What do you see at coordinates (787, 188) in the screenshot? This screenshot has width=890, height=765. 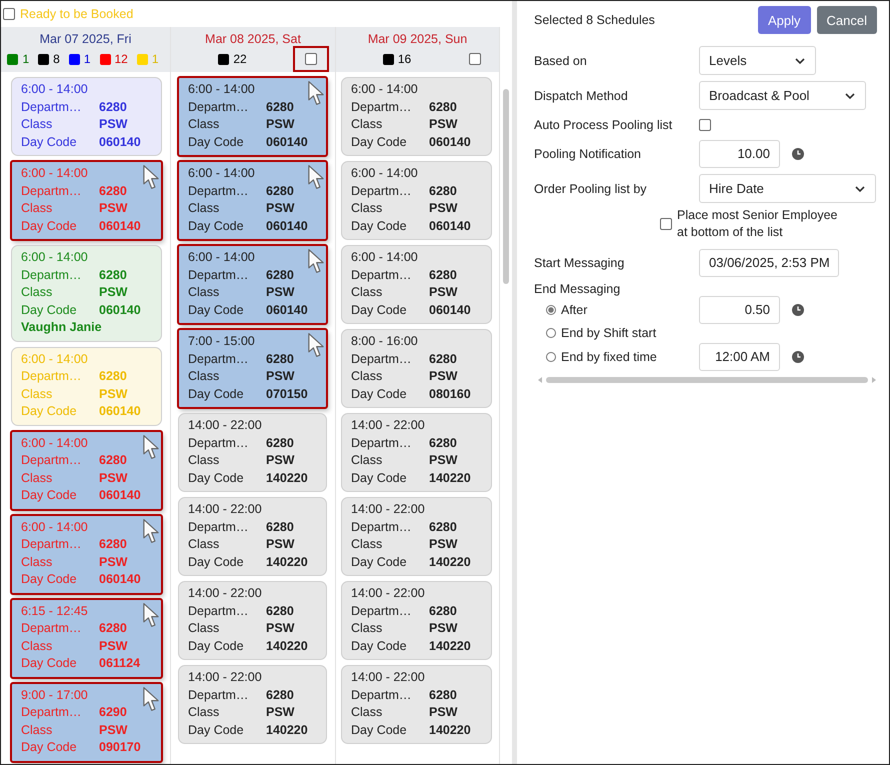 I see `select-field: Hire Date` at bounding box center [787, 188].